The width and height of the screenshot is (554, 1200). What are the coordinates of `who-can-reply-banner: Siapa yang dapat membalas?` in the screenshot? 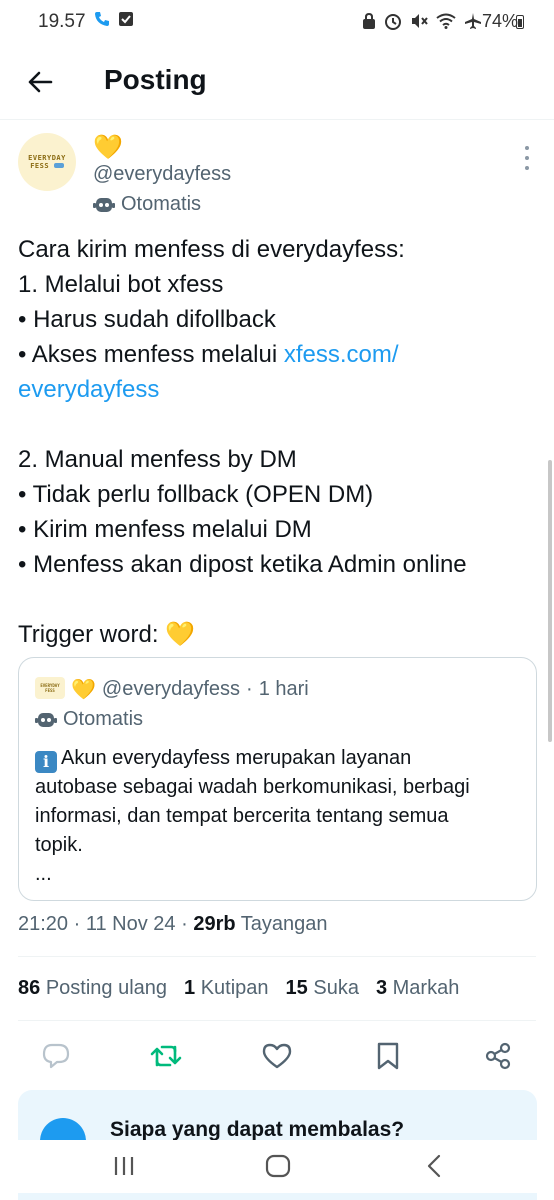 It's located at (277, 1115).